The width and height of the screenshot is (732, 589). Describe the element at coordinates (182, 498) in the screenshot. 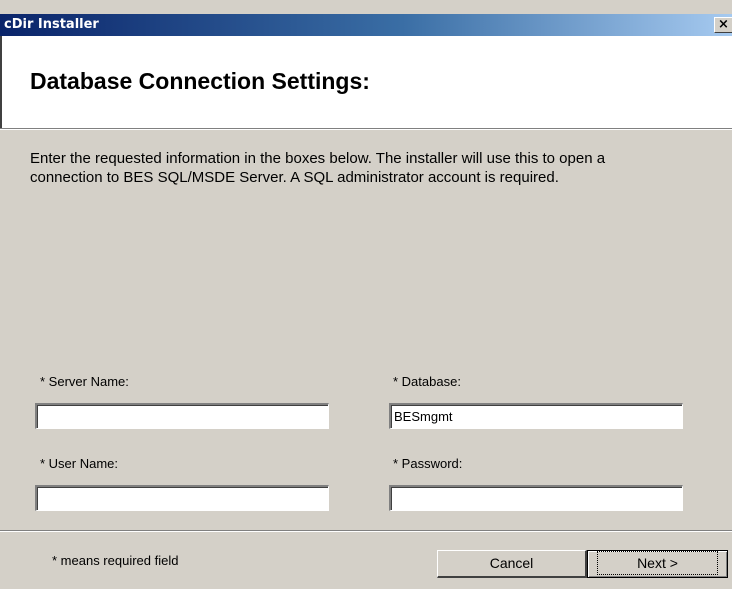

I see `user-name-input` at that location.